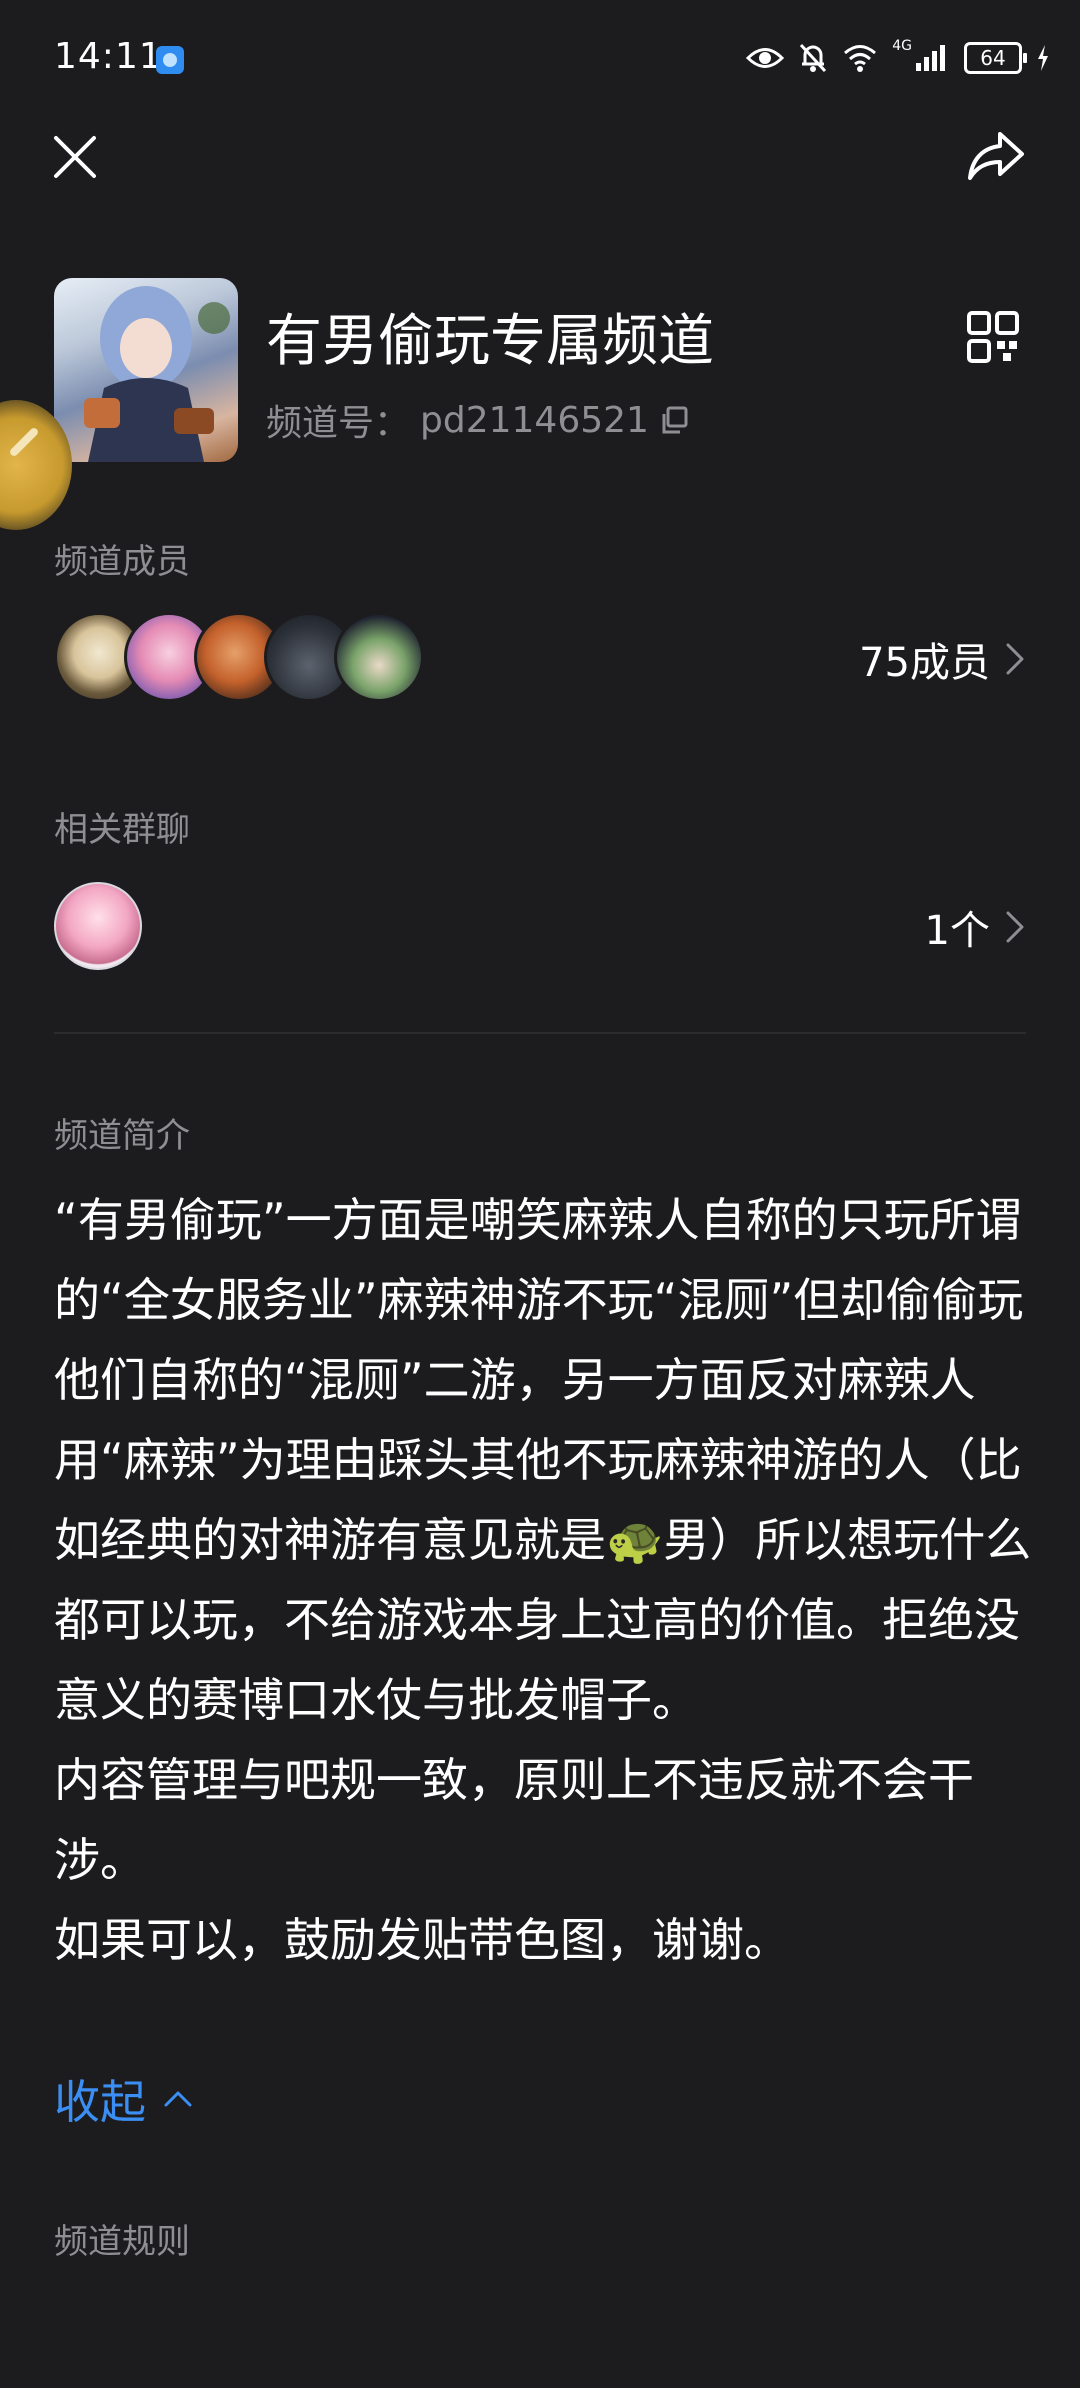 The height and width of the screenshot is (2388, 1080). Describe the element at coordinates (898, 58) in the screenshot. I see `status-icons: 4G 64` at that location.